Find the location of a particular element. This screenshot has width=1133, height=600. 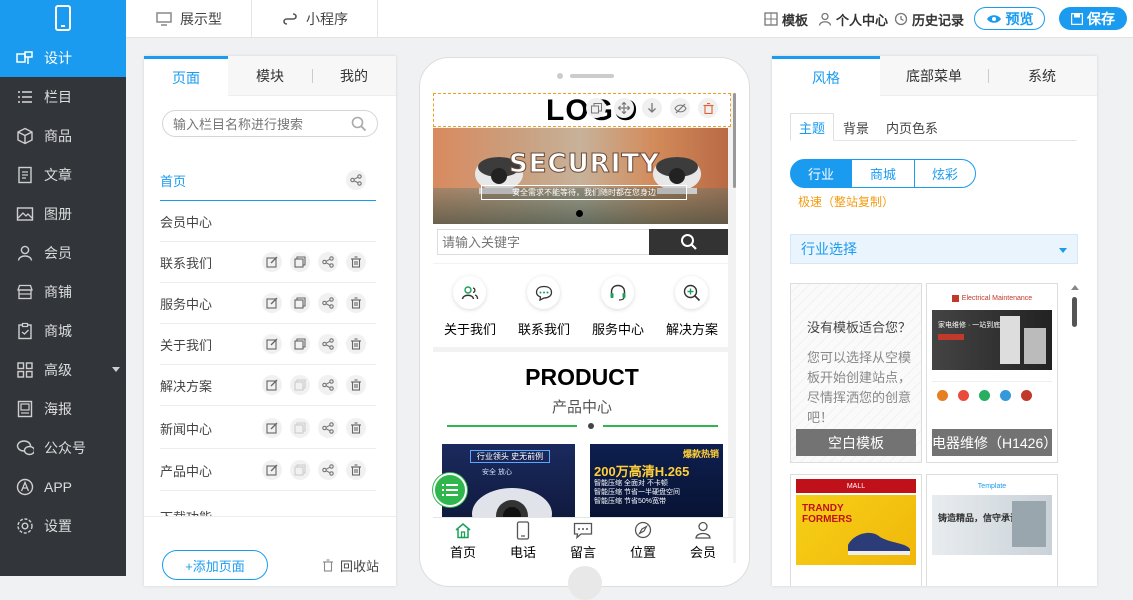

user-center-button: 个人中心 is located at coordinates (853, 19).